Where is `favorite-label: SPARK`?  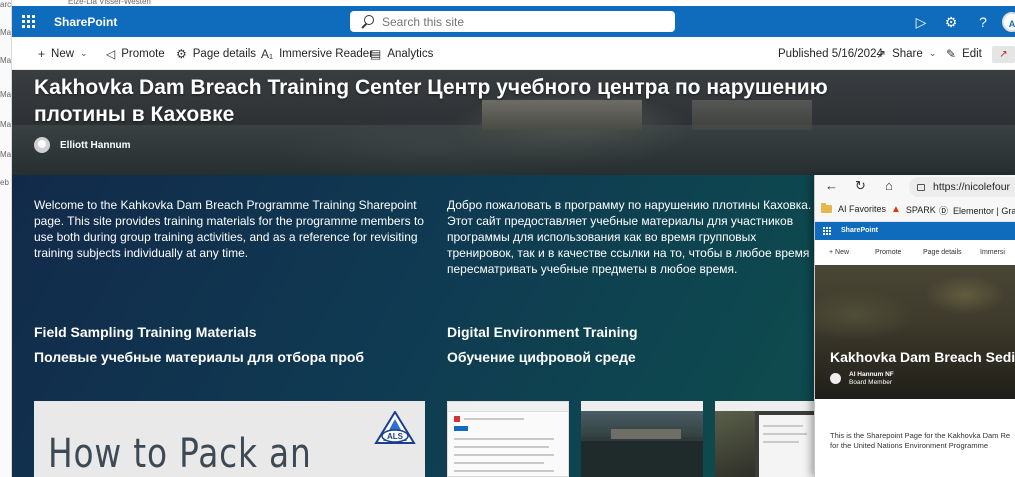
favorite-label: SPARK is located at coordinates (920, 209).